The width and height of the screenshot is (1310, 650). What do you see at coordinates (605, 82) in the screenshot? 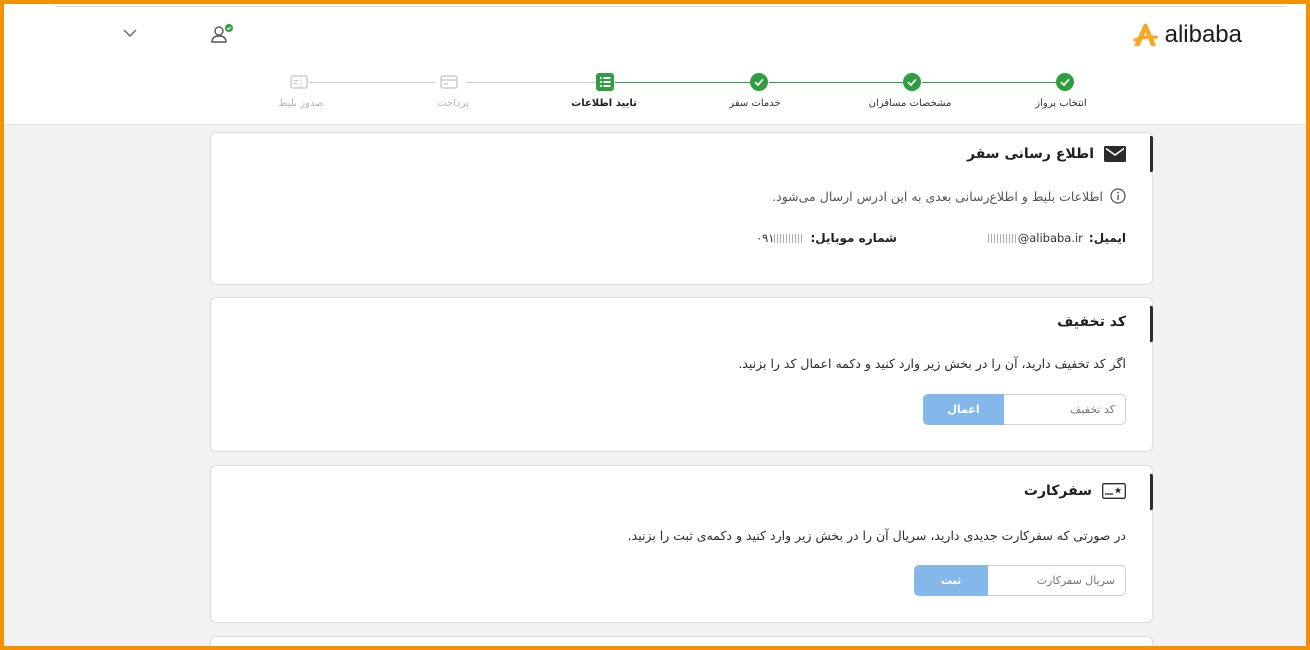
I see `list-icon` at bounding box center [605, 82].